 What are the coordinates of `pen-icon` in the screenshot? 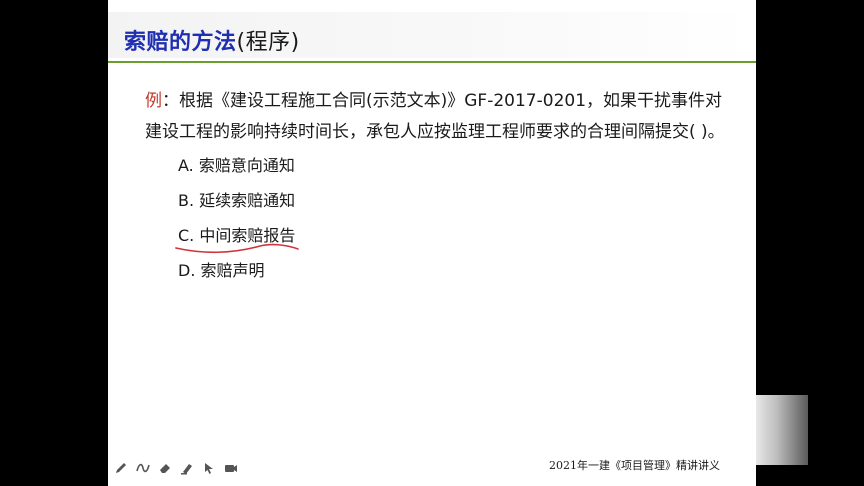 It's located at (121, 468).